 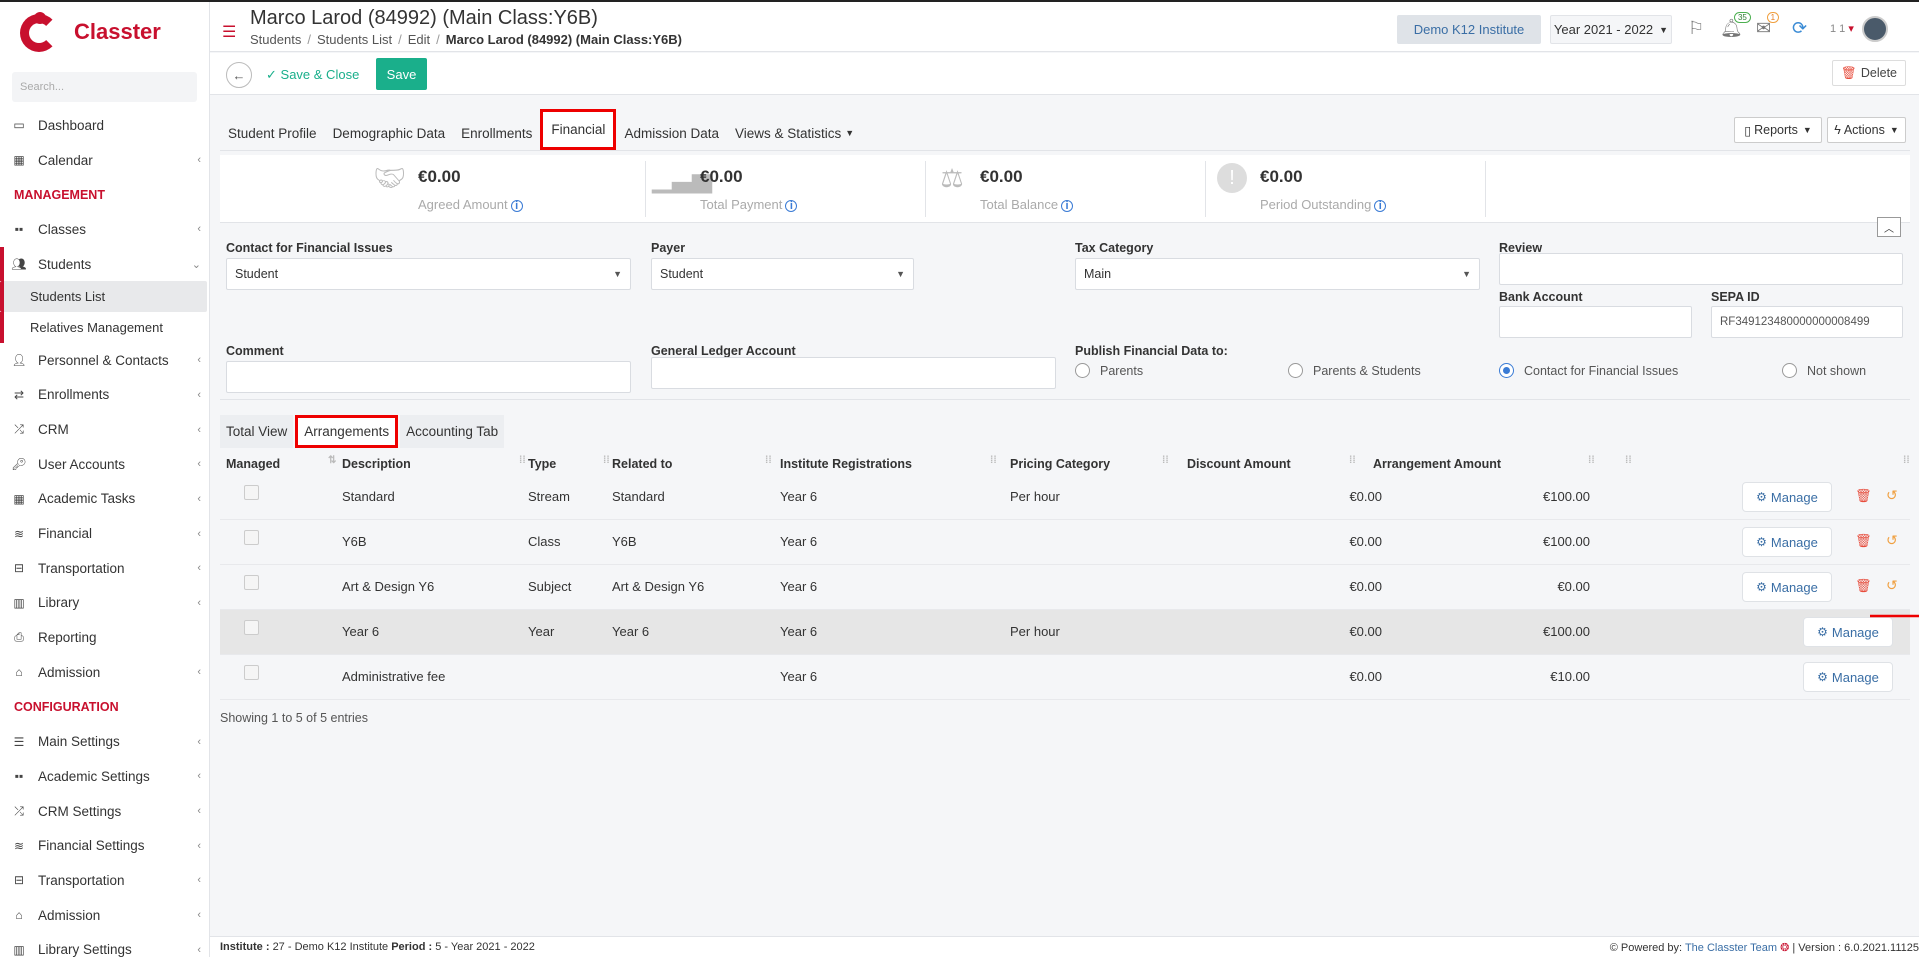 What do you see at coordinates (428, 377) in the screenshot?
I see `comment-field` at bounding box center [428, 377].